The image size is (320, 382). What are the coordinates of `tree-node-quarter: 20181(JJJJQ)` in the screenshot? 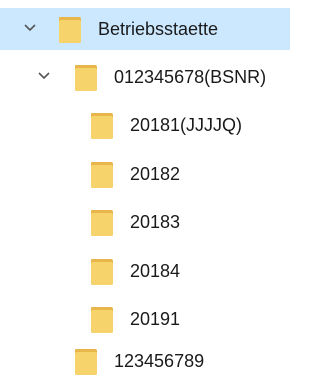 It's located at (148, 125).